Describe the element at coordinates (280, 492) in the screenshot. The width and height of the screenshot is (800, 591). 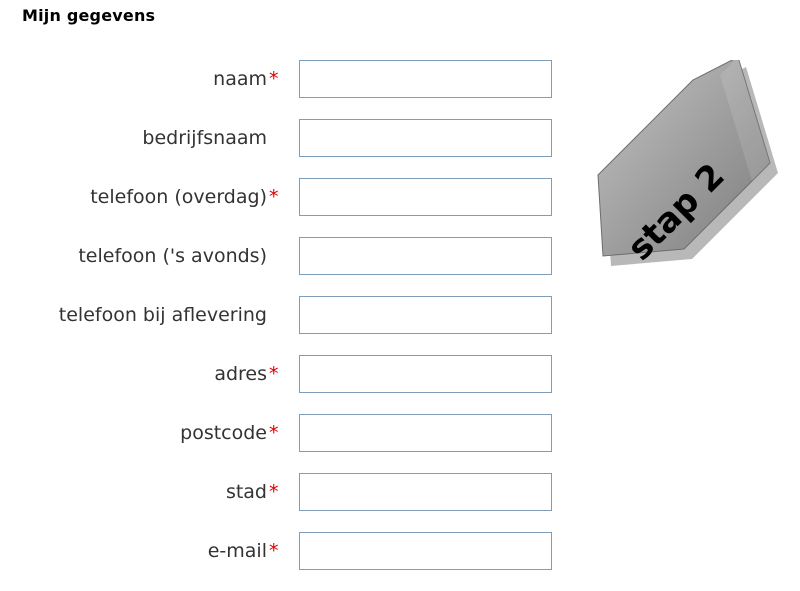
I see `form-row-stad: stad *` at that location.